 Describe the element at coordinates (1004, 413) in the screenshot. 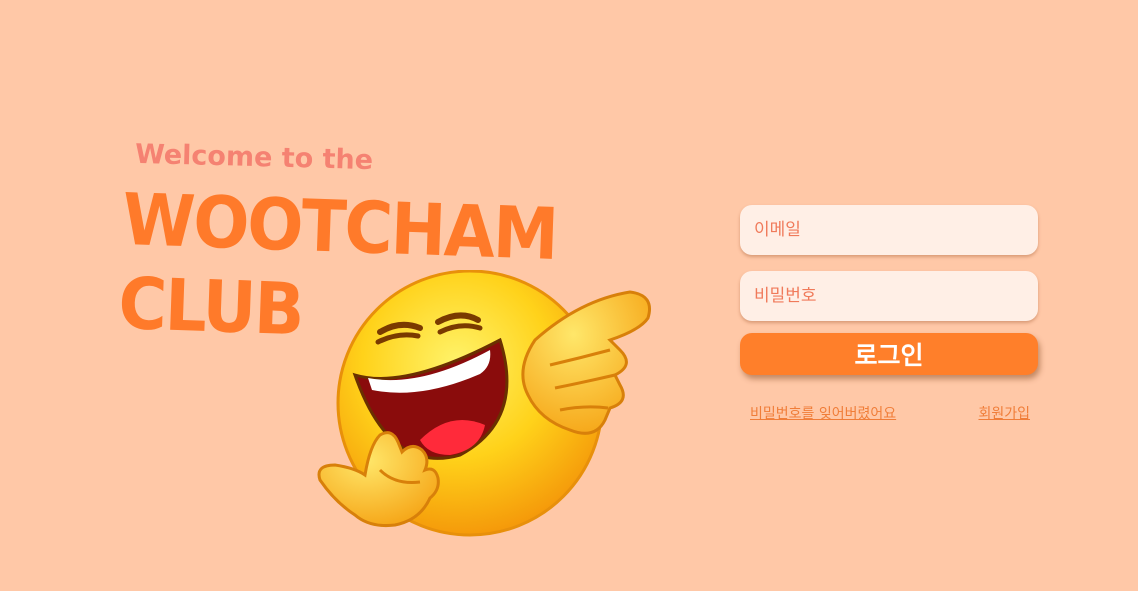

I see `signup-link: 회원가입` at that location.